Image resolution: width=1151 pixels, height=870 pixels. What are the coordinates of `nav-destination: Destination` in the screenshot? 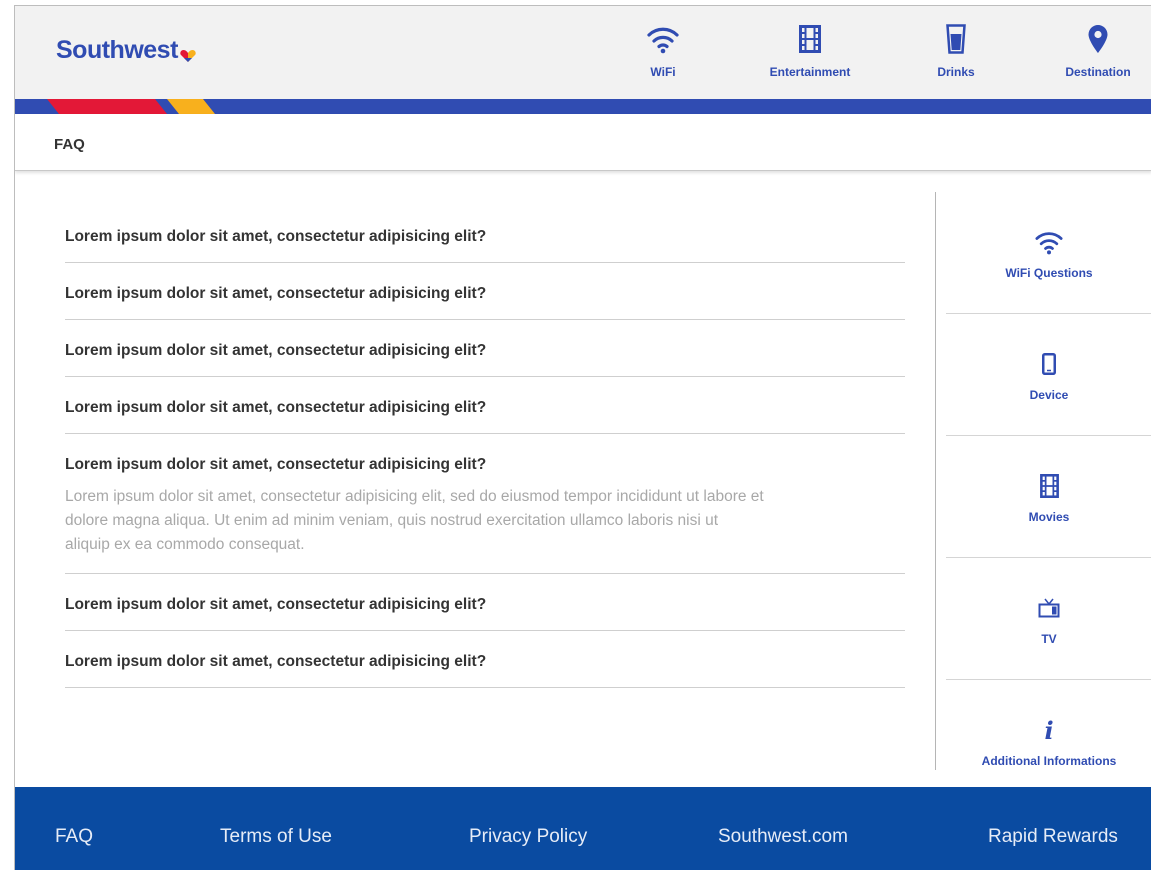 It's located at (1094, 50).